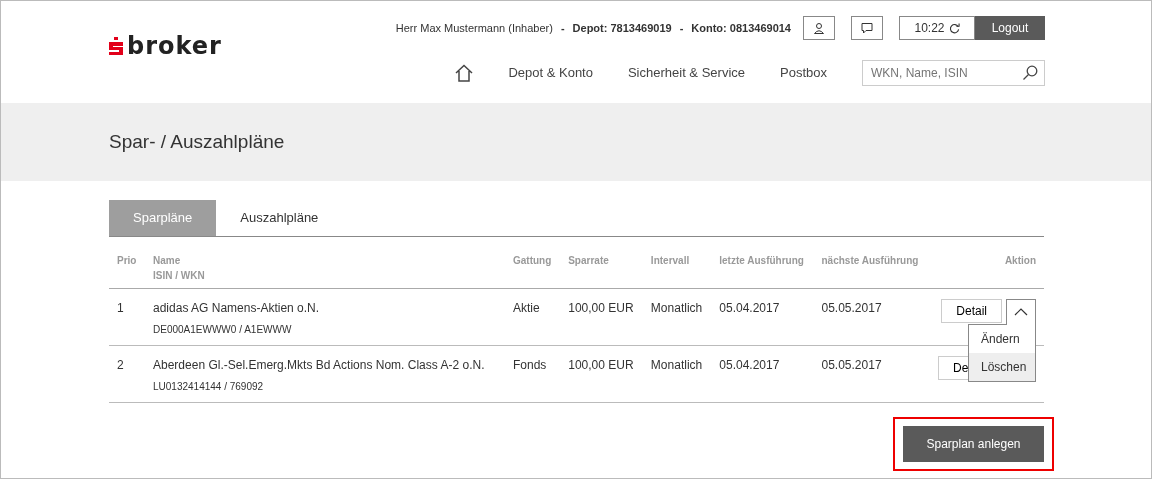  What do you see at coordinates (870, 260) in the screenshot?
I see `column-header: nächste Ausführung` at bounding box center [870, 260].